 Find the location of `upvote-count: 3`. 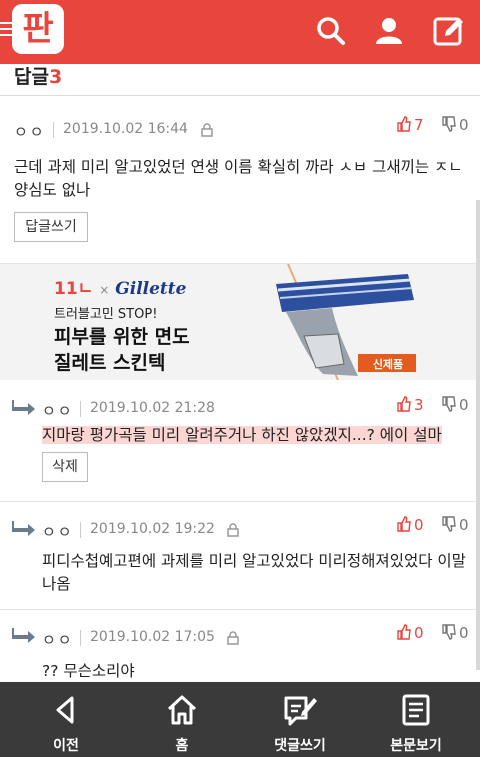

upvote-count: 3 is located at coordinates (419, 405).